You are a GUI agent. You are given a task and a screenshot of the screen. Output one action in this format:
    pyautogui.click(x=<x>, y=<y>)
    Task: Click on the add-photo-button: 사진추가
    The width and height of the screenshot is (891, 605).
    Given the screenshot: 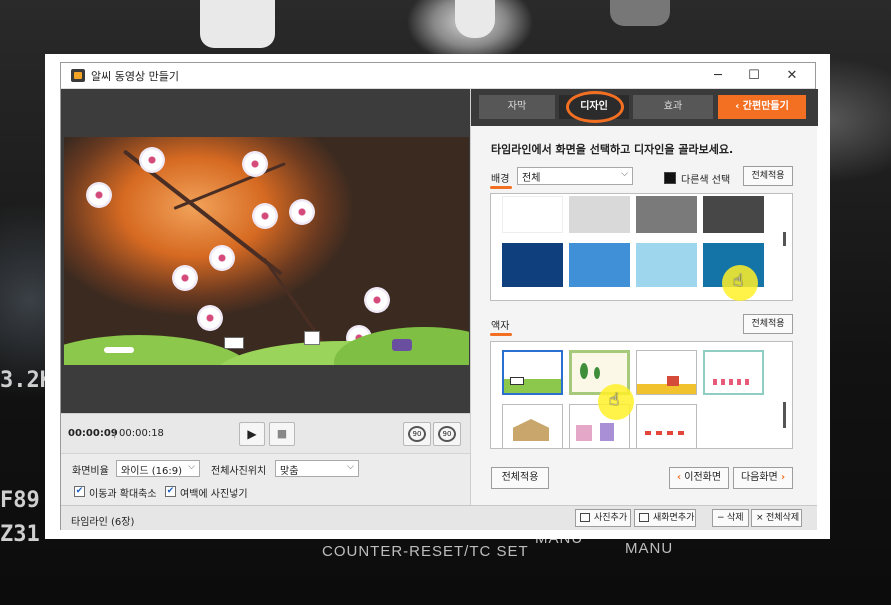 What is the action you would take?
    pyautogui.click(x=603, y=518)
    